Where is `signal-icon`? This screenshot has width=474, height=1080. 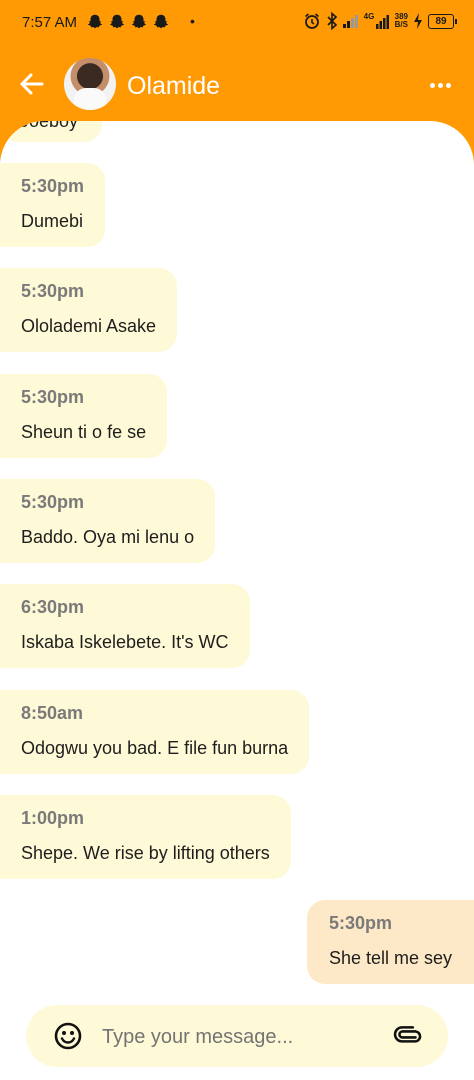
signal-icon is located at coordinates (350, 21).